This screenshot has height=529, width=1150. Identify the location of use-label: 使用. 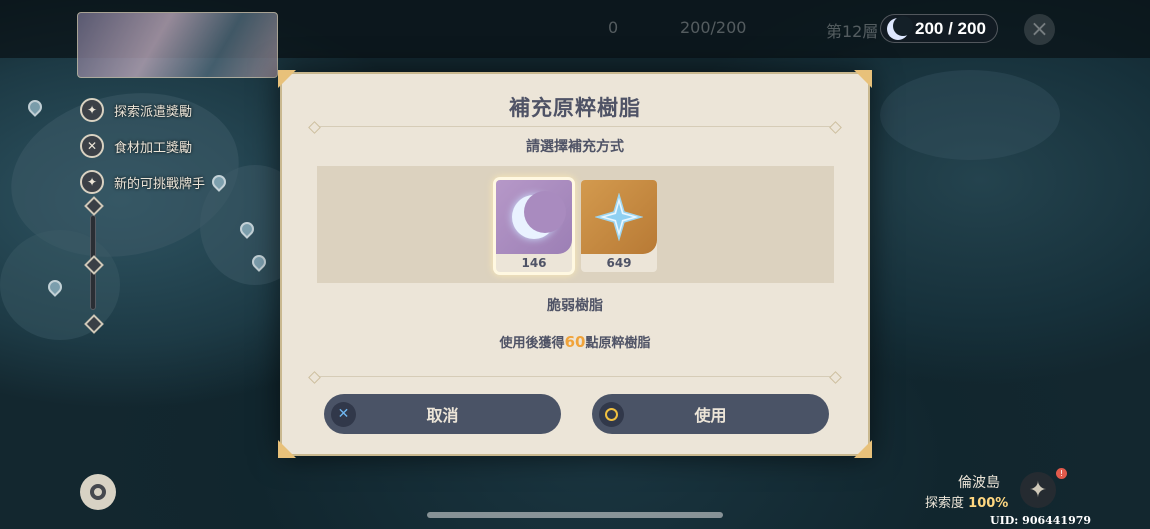
(710, 415).